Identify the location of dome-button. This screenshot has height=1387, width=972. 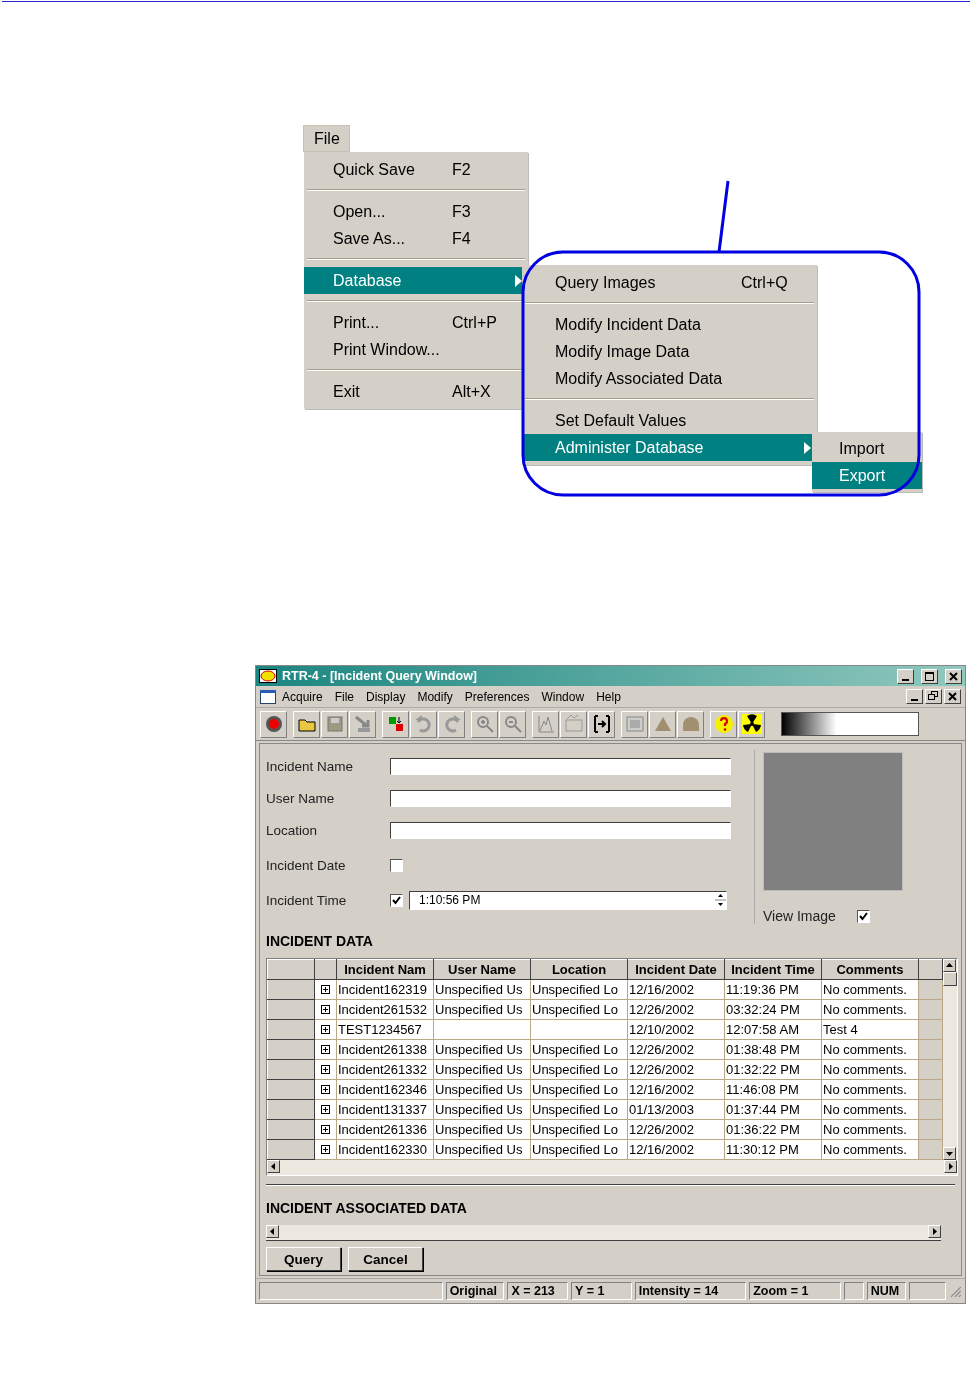
(690, 724).